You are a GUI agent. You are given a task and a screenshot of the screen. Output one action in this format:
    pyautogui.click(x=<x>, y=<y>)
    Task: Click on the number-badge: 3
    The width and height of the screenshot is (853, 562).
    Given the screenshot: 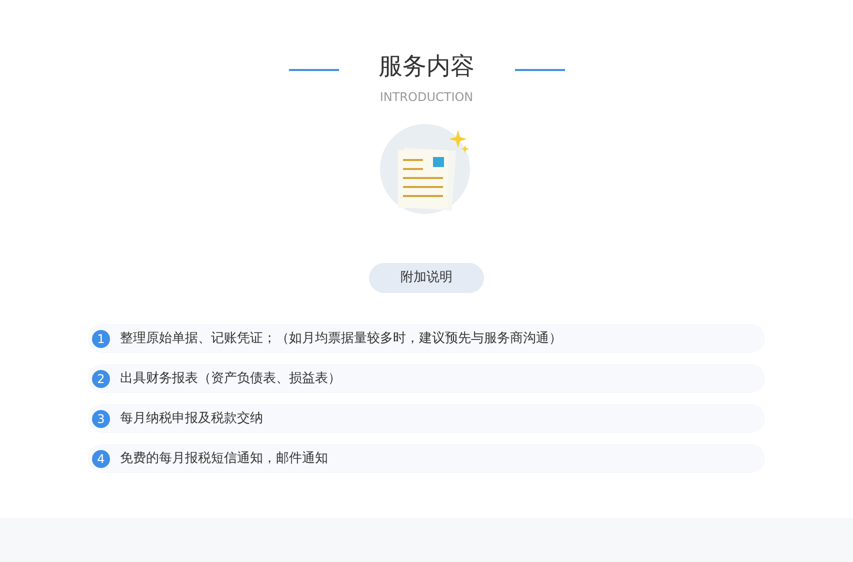 What is the action you would take?
    pyautogui.click(x=101, y=419)
    